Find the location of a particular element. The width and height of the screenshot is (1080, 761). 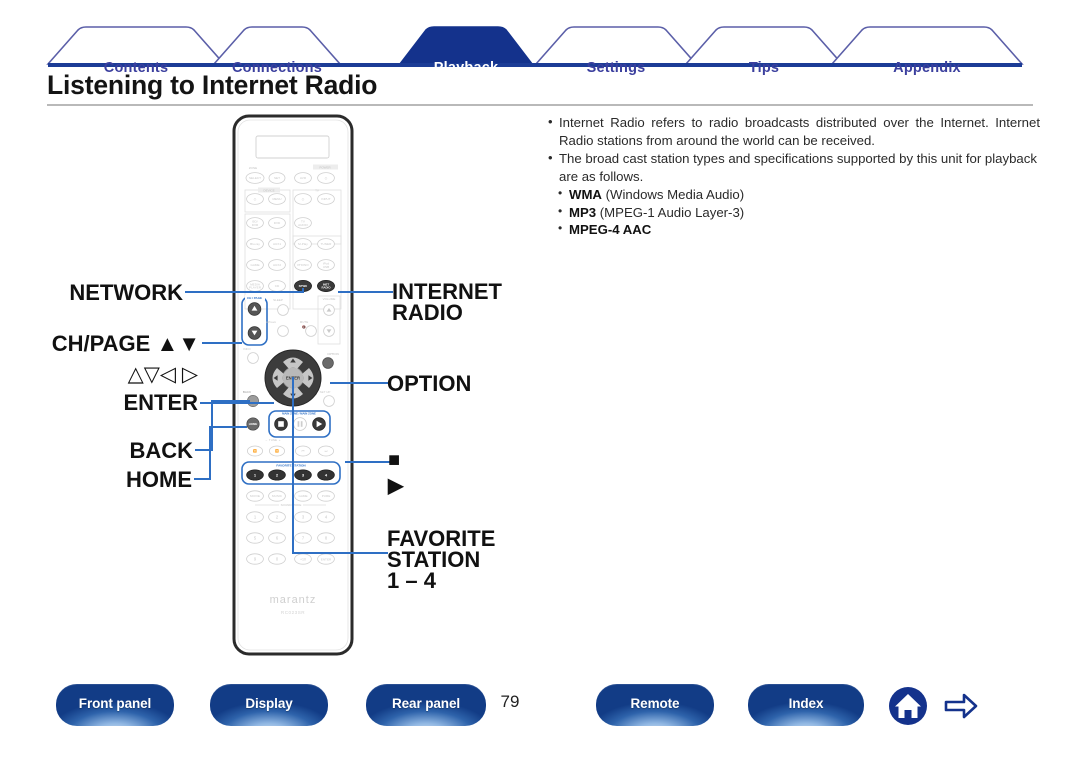

remote-key-back is located at coordinates (253, 401).